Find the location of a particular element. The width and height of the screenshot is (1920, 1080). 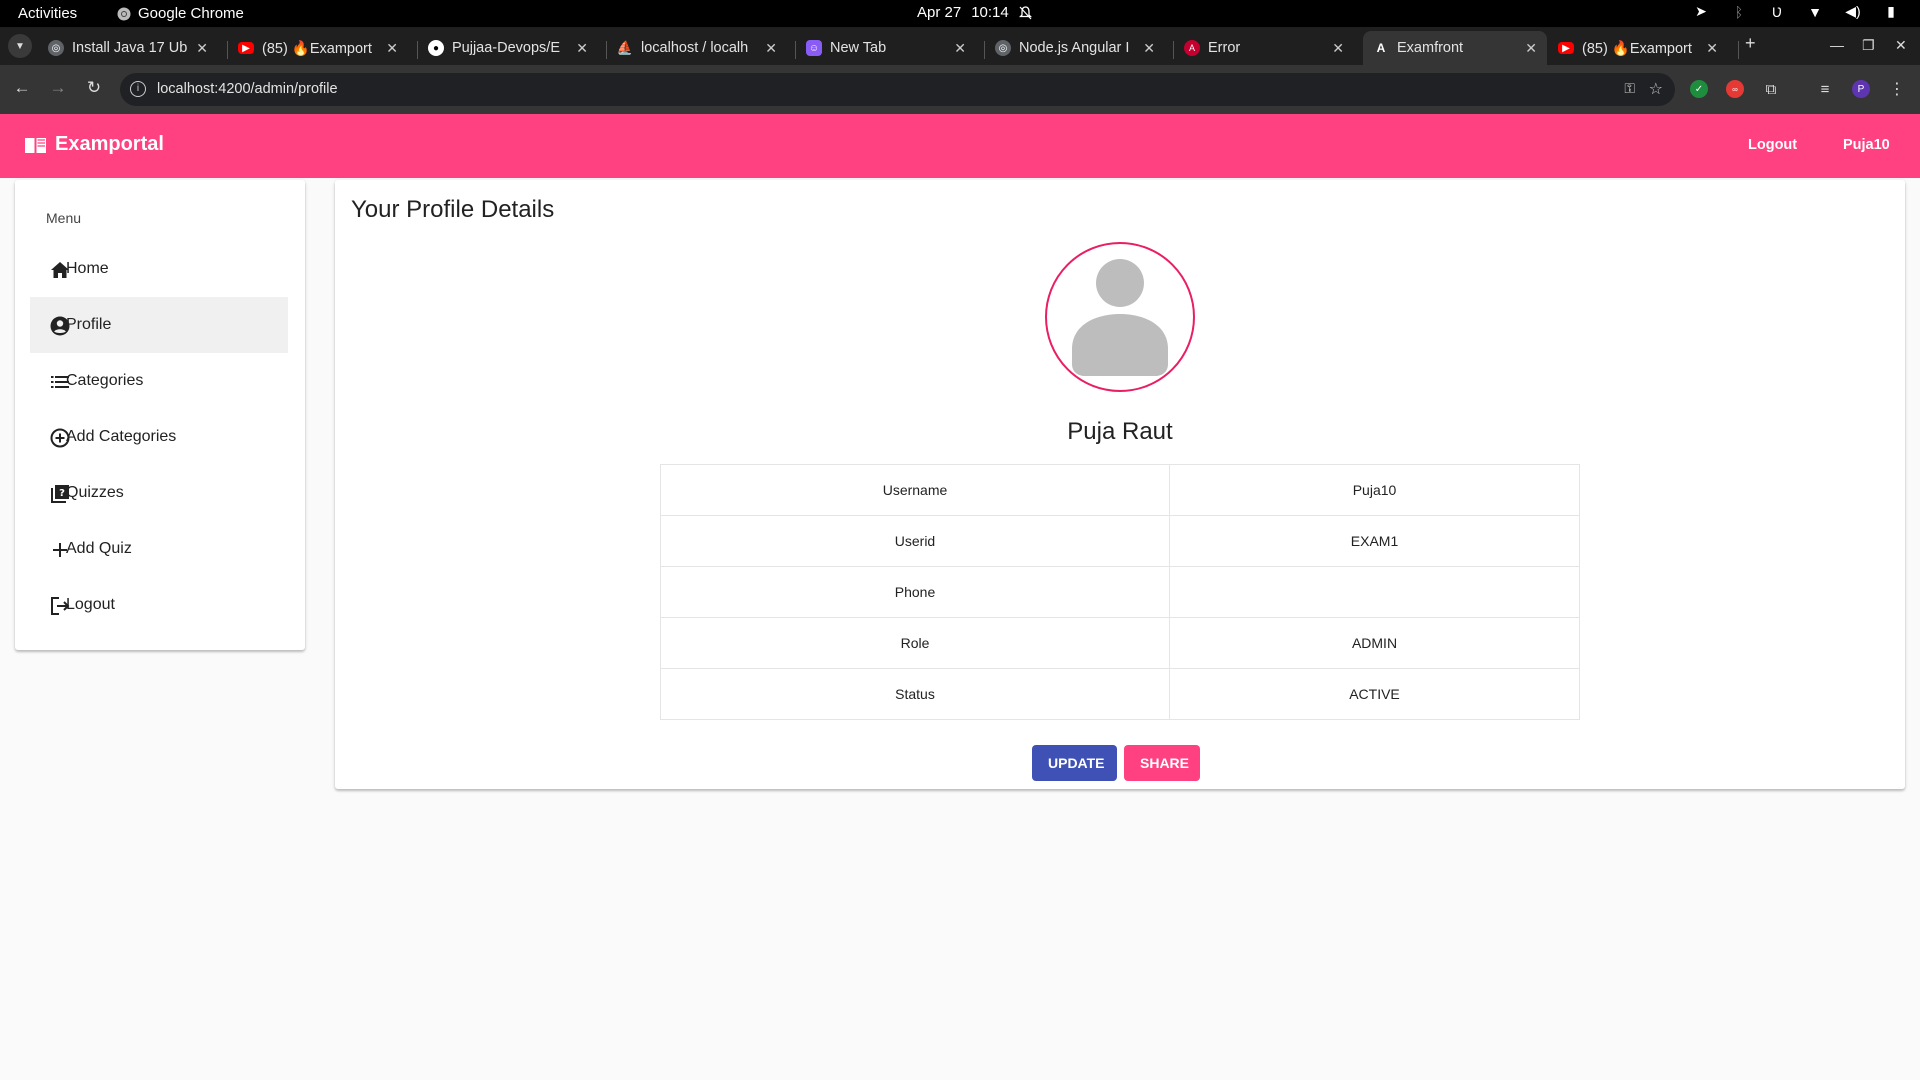

back-button: ← is located at coordinates (22, 88).